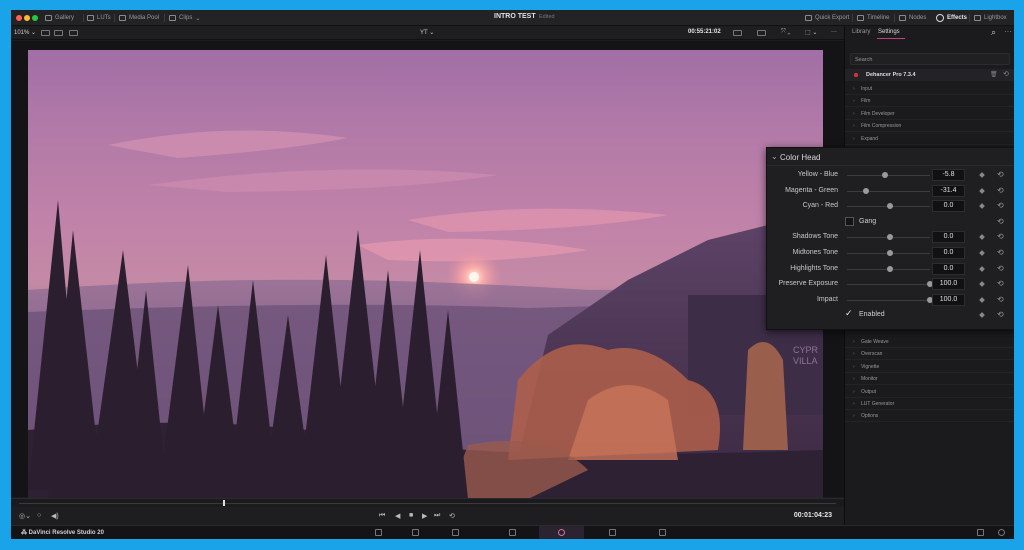 The height and width of the screenshot is (550, 1024). Describe the element at coordinates (1001, 532) in the screenshot. I see `settings-gear-icon` at that location.